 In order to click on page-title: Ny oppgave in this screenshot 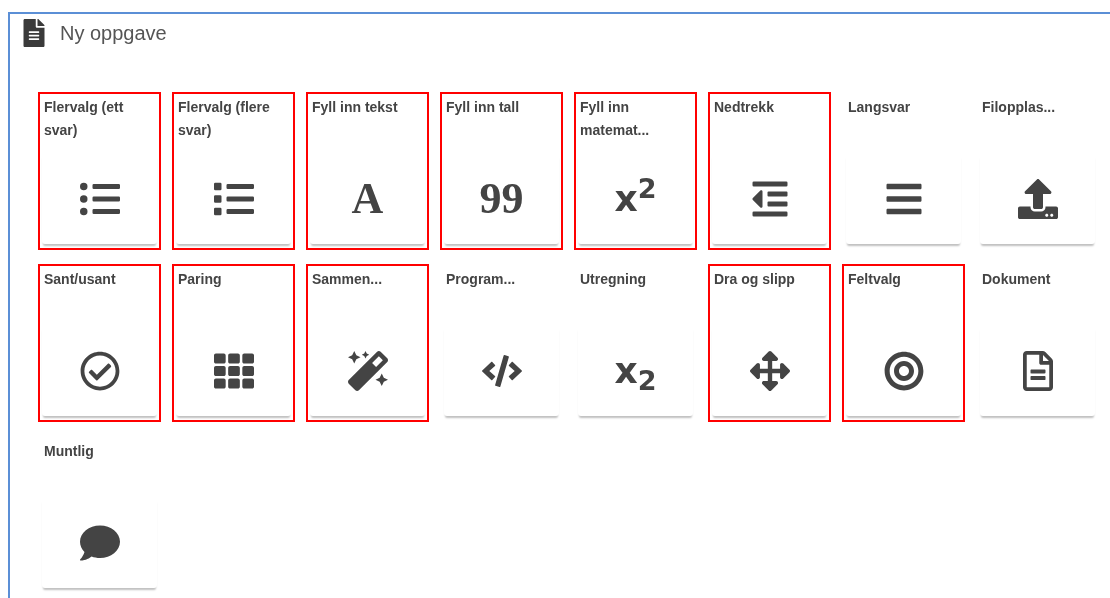, I will do `click(113, 33)`.